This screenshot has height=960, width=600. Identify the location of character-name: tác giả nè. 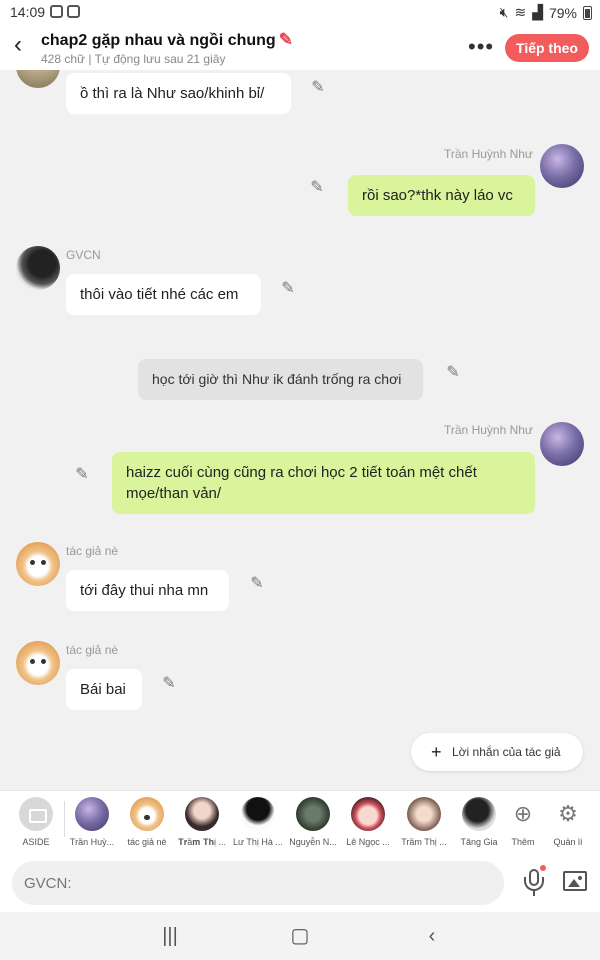
(147, 842).